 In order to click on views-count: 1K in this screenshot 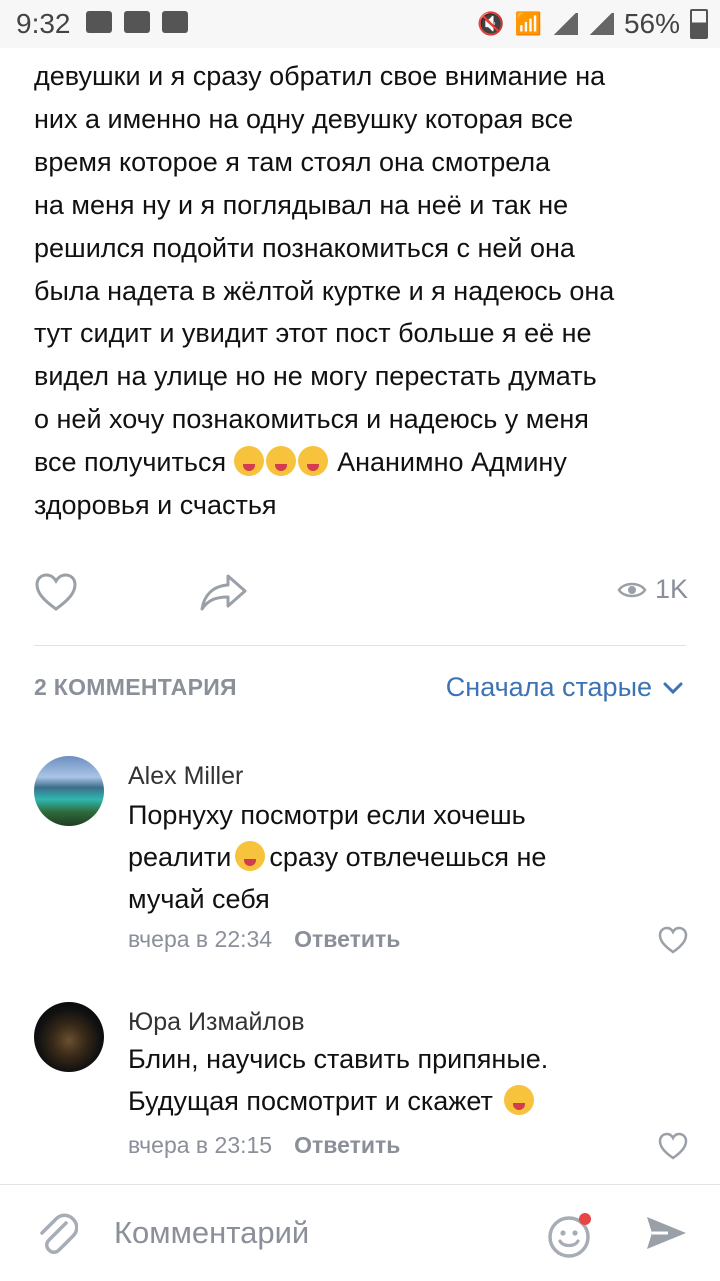, I will do `click(671, 589)`.